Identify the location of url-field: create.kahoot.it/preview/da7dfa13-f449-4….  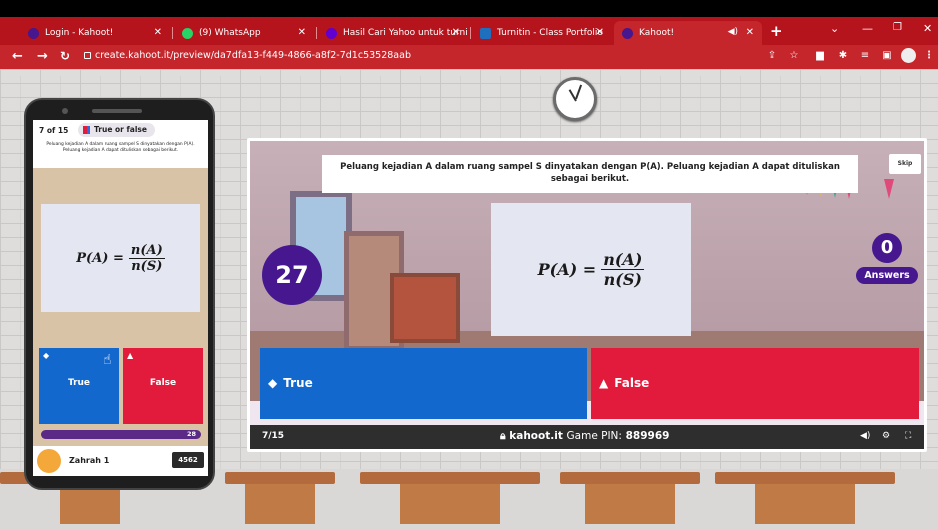
(253, 55).